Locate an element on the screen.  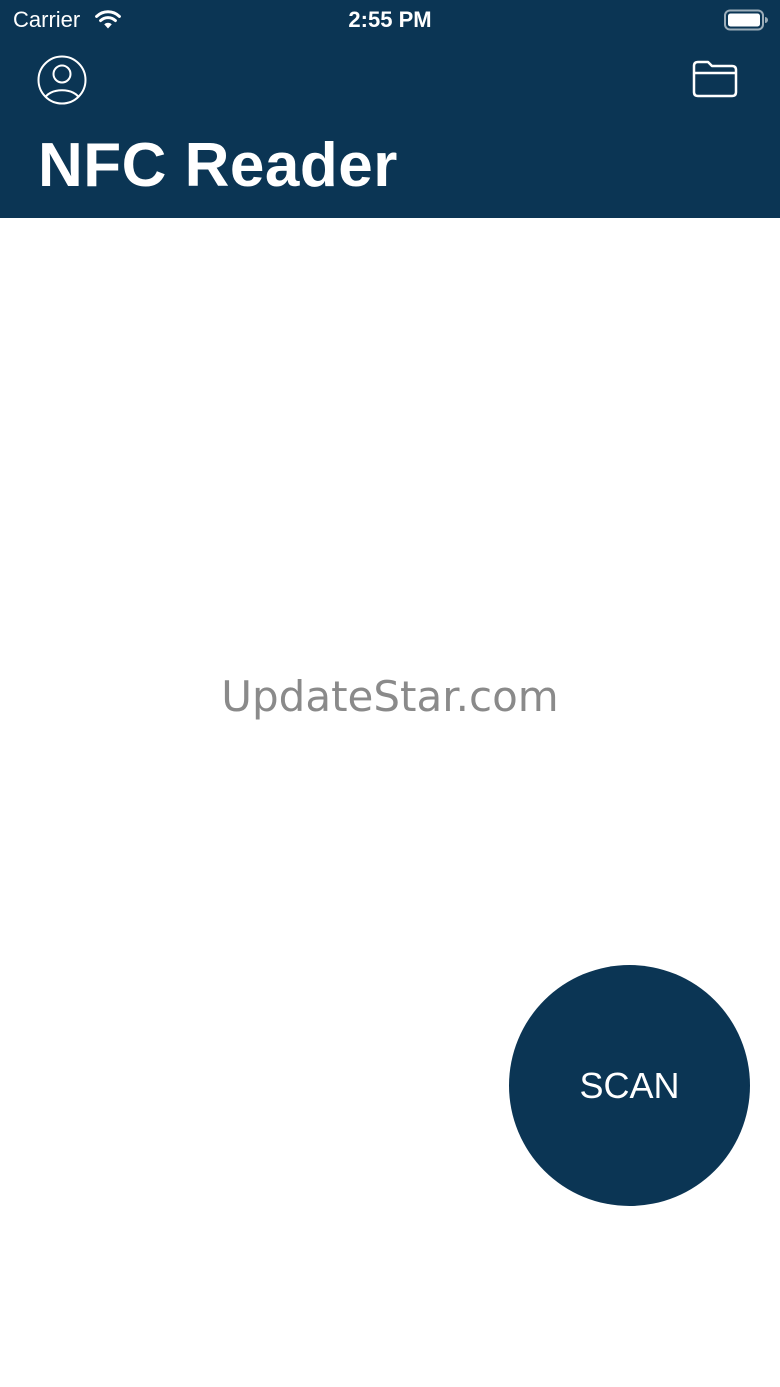
profile-button is located at coordinates (62, 80).